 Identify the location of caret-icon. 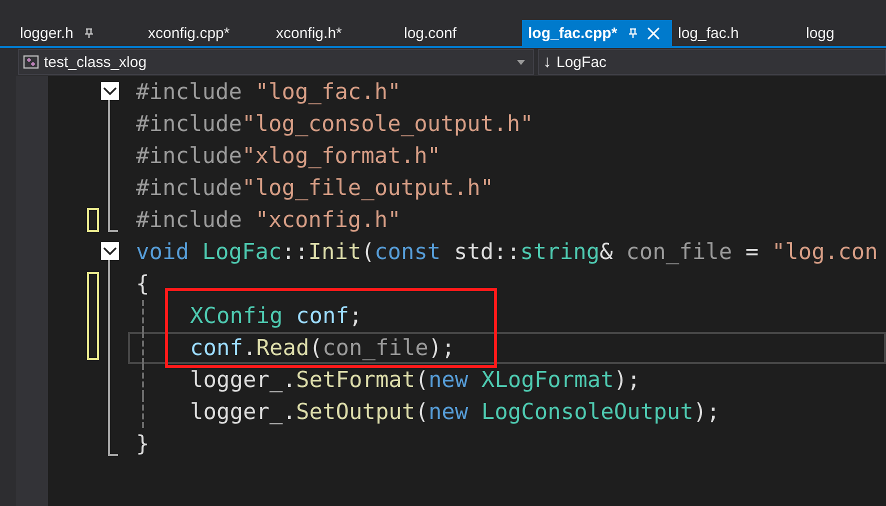
(521, 62).